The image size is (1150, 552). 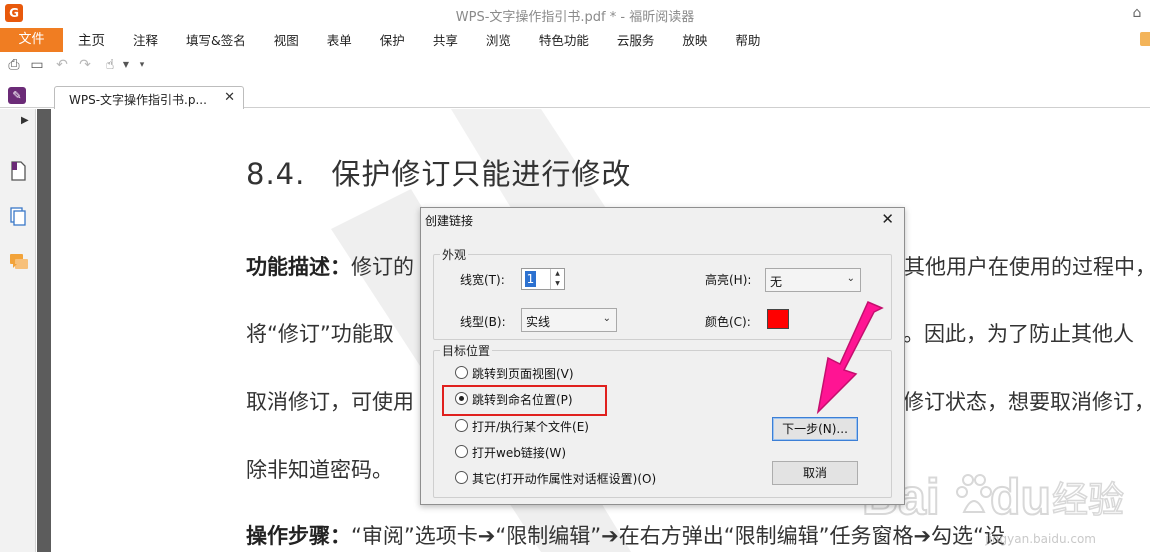 What do you see at coordinates (538, 322) in the screenshot?
I see `line-style-value: 实线` at bounding box center [538, 322].